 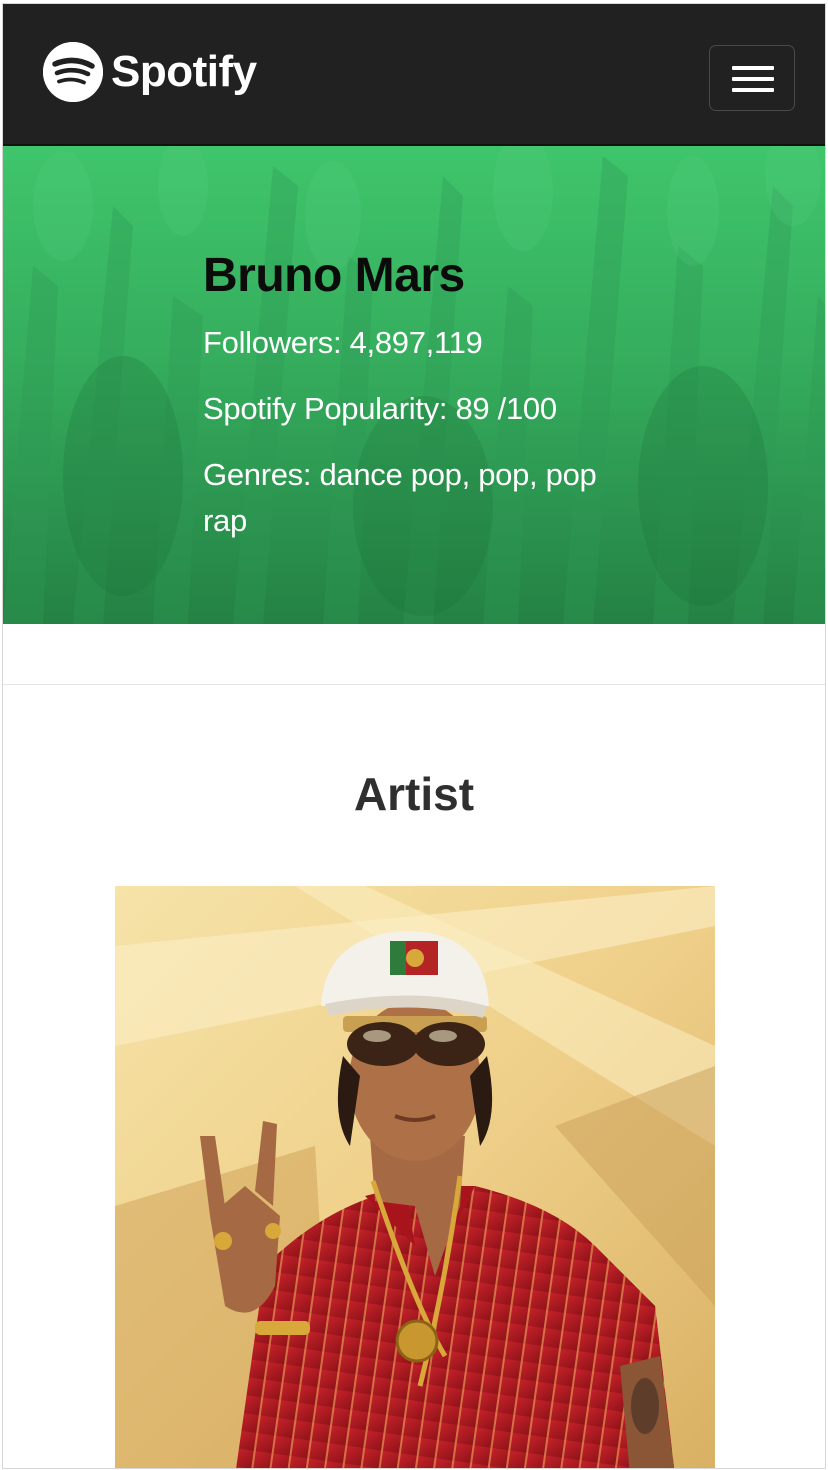 What do you see at coordinates (73, 72) in the screenshot?
I see `spotify-logo-icon` at bounding box center [73, 72].